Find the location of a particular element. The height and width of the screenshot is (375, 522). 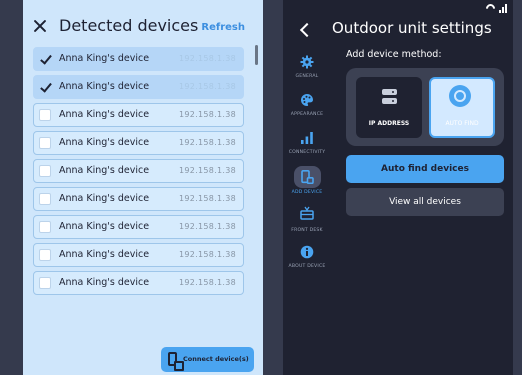

close-icon is located at coordinates (40, 26).